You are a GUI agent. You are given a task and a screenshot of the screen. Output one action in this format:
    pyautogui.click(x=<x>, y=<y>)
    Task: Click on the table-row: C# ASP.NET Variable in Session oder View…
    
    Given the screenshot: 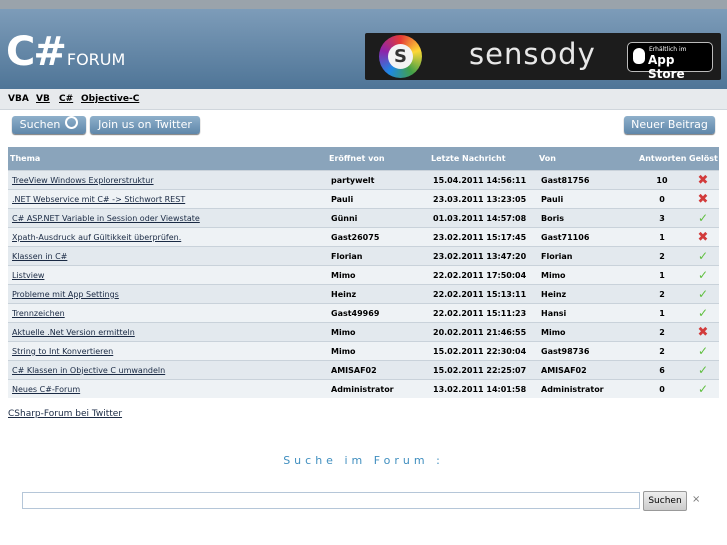 What is the action you would take?
    pyautogui.click(x=363, y=218)
    